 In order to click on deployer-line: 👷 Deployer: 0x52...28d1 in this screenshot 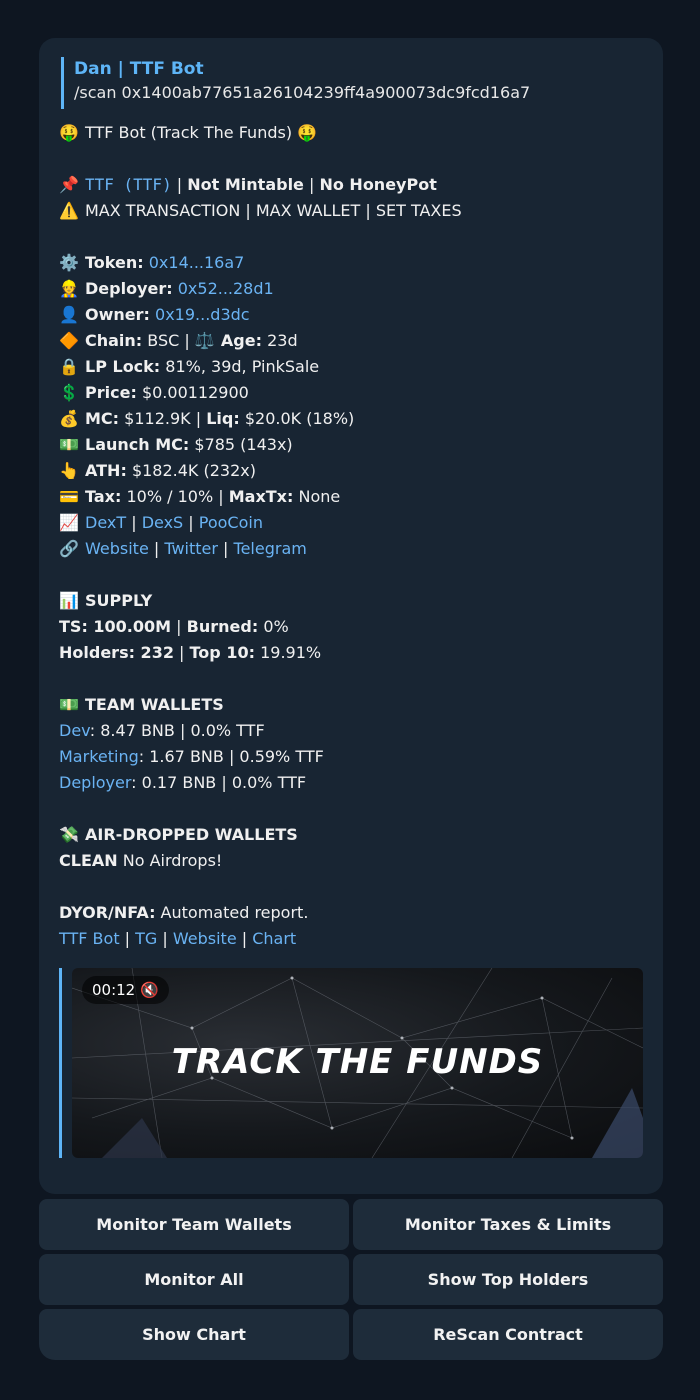, I will do `click(354, 289)`.